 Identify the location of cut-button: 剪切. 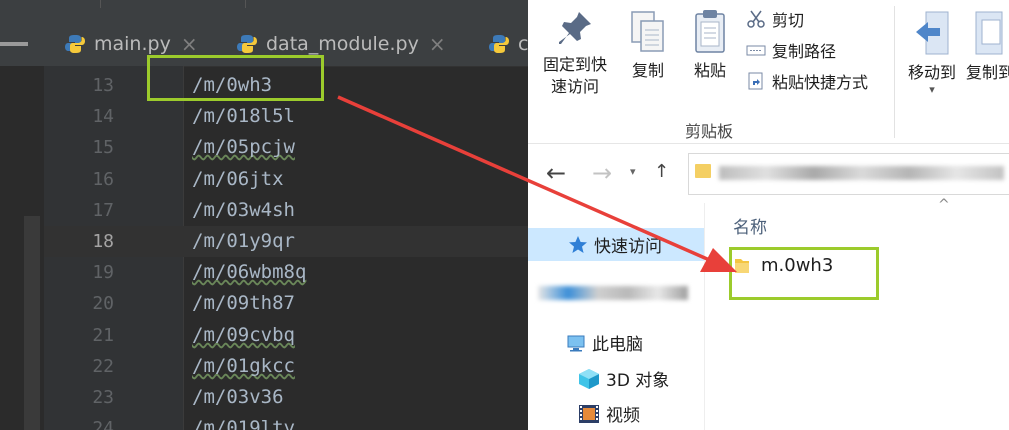
(775, 19).